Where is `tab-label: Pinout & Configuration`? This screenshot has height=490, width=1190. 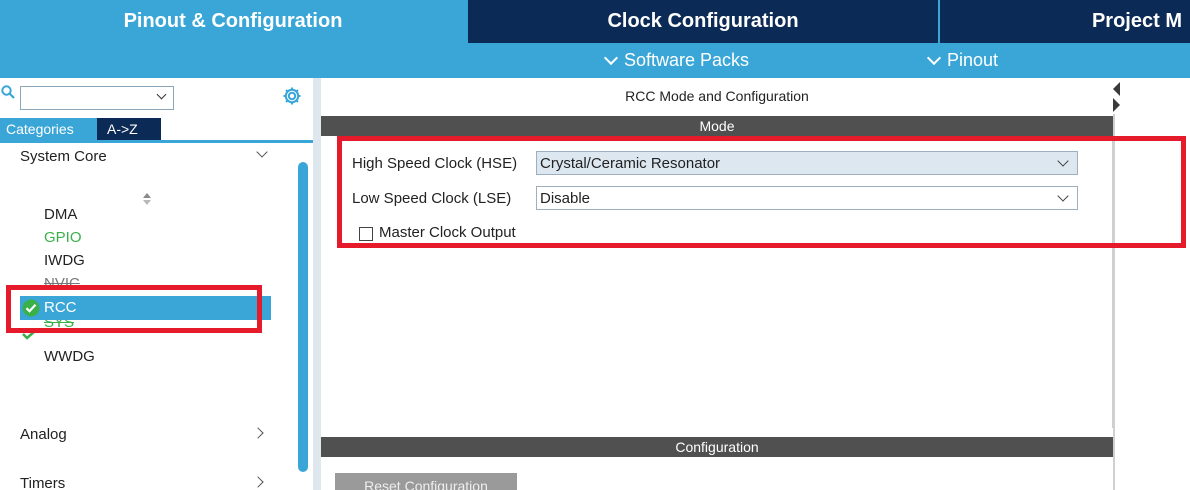
tab-label: Pinout & Configuration is located at coordinates (233, 21).